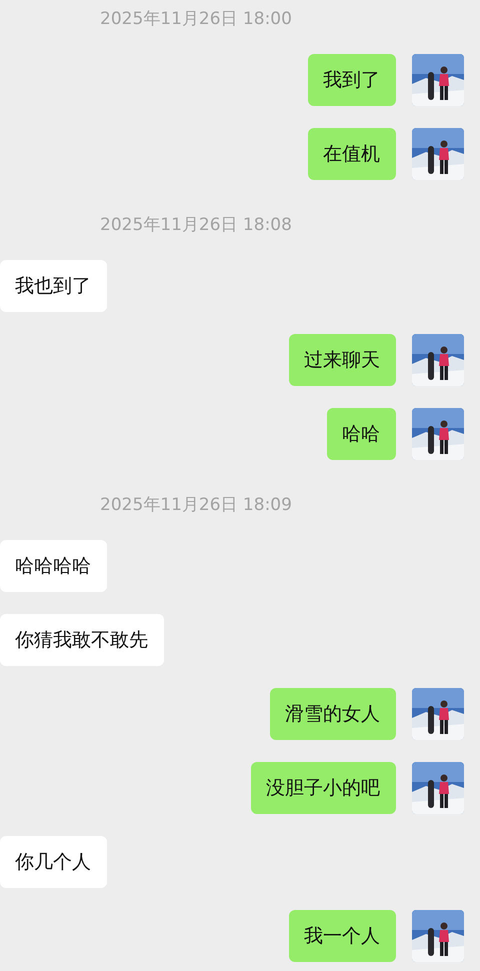 The image size is (480, 971). I want to click on message-bubble: 在值机, so click(352, 154).